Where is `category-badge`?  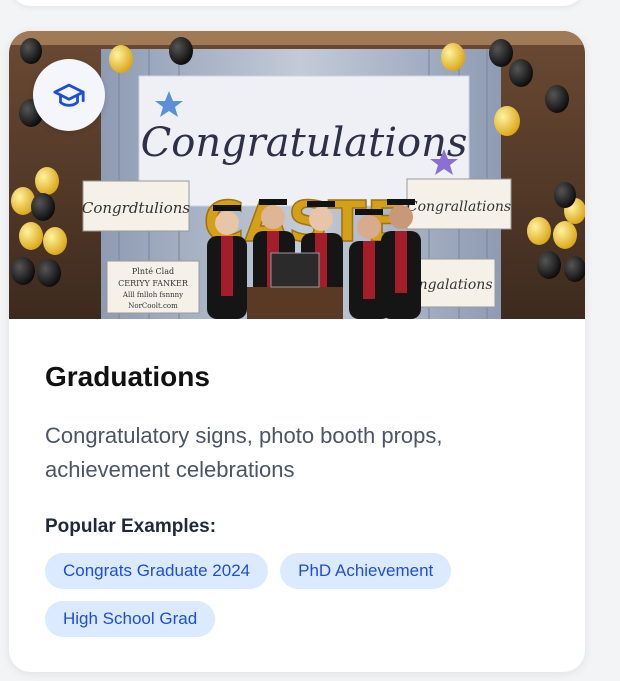
category-badge is located at coordinates (69, 95).